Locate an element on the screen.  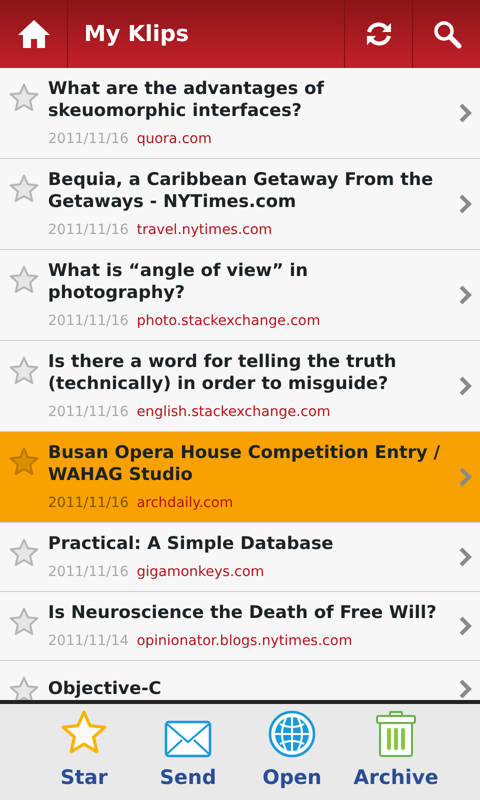
klip-title: Is there a word for telling the truth (technically) in order to misguide? is located at coordinates (223, 373).